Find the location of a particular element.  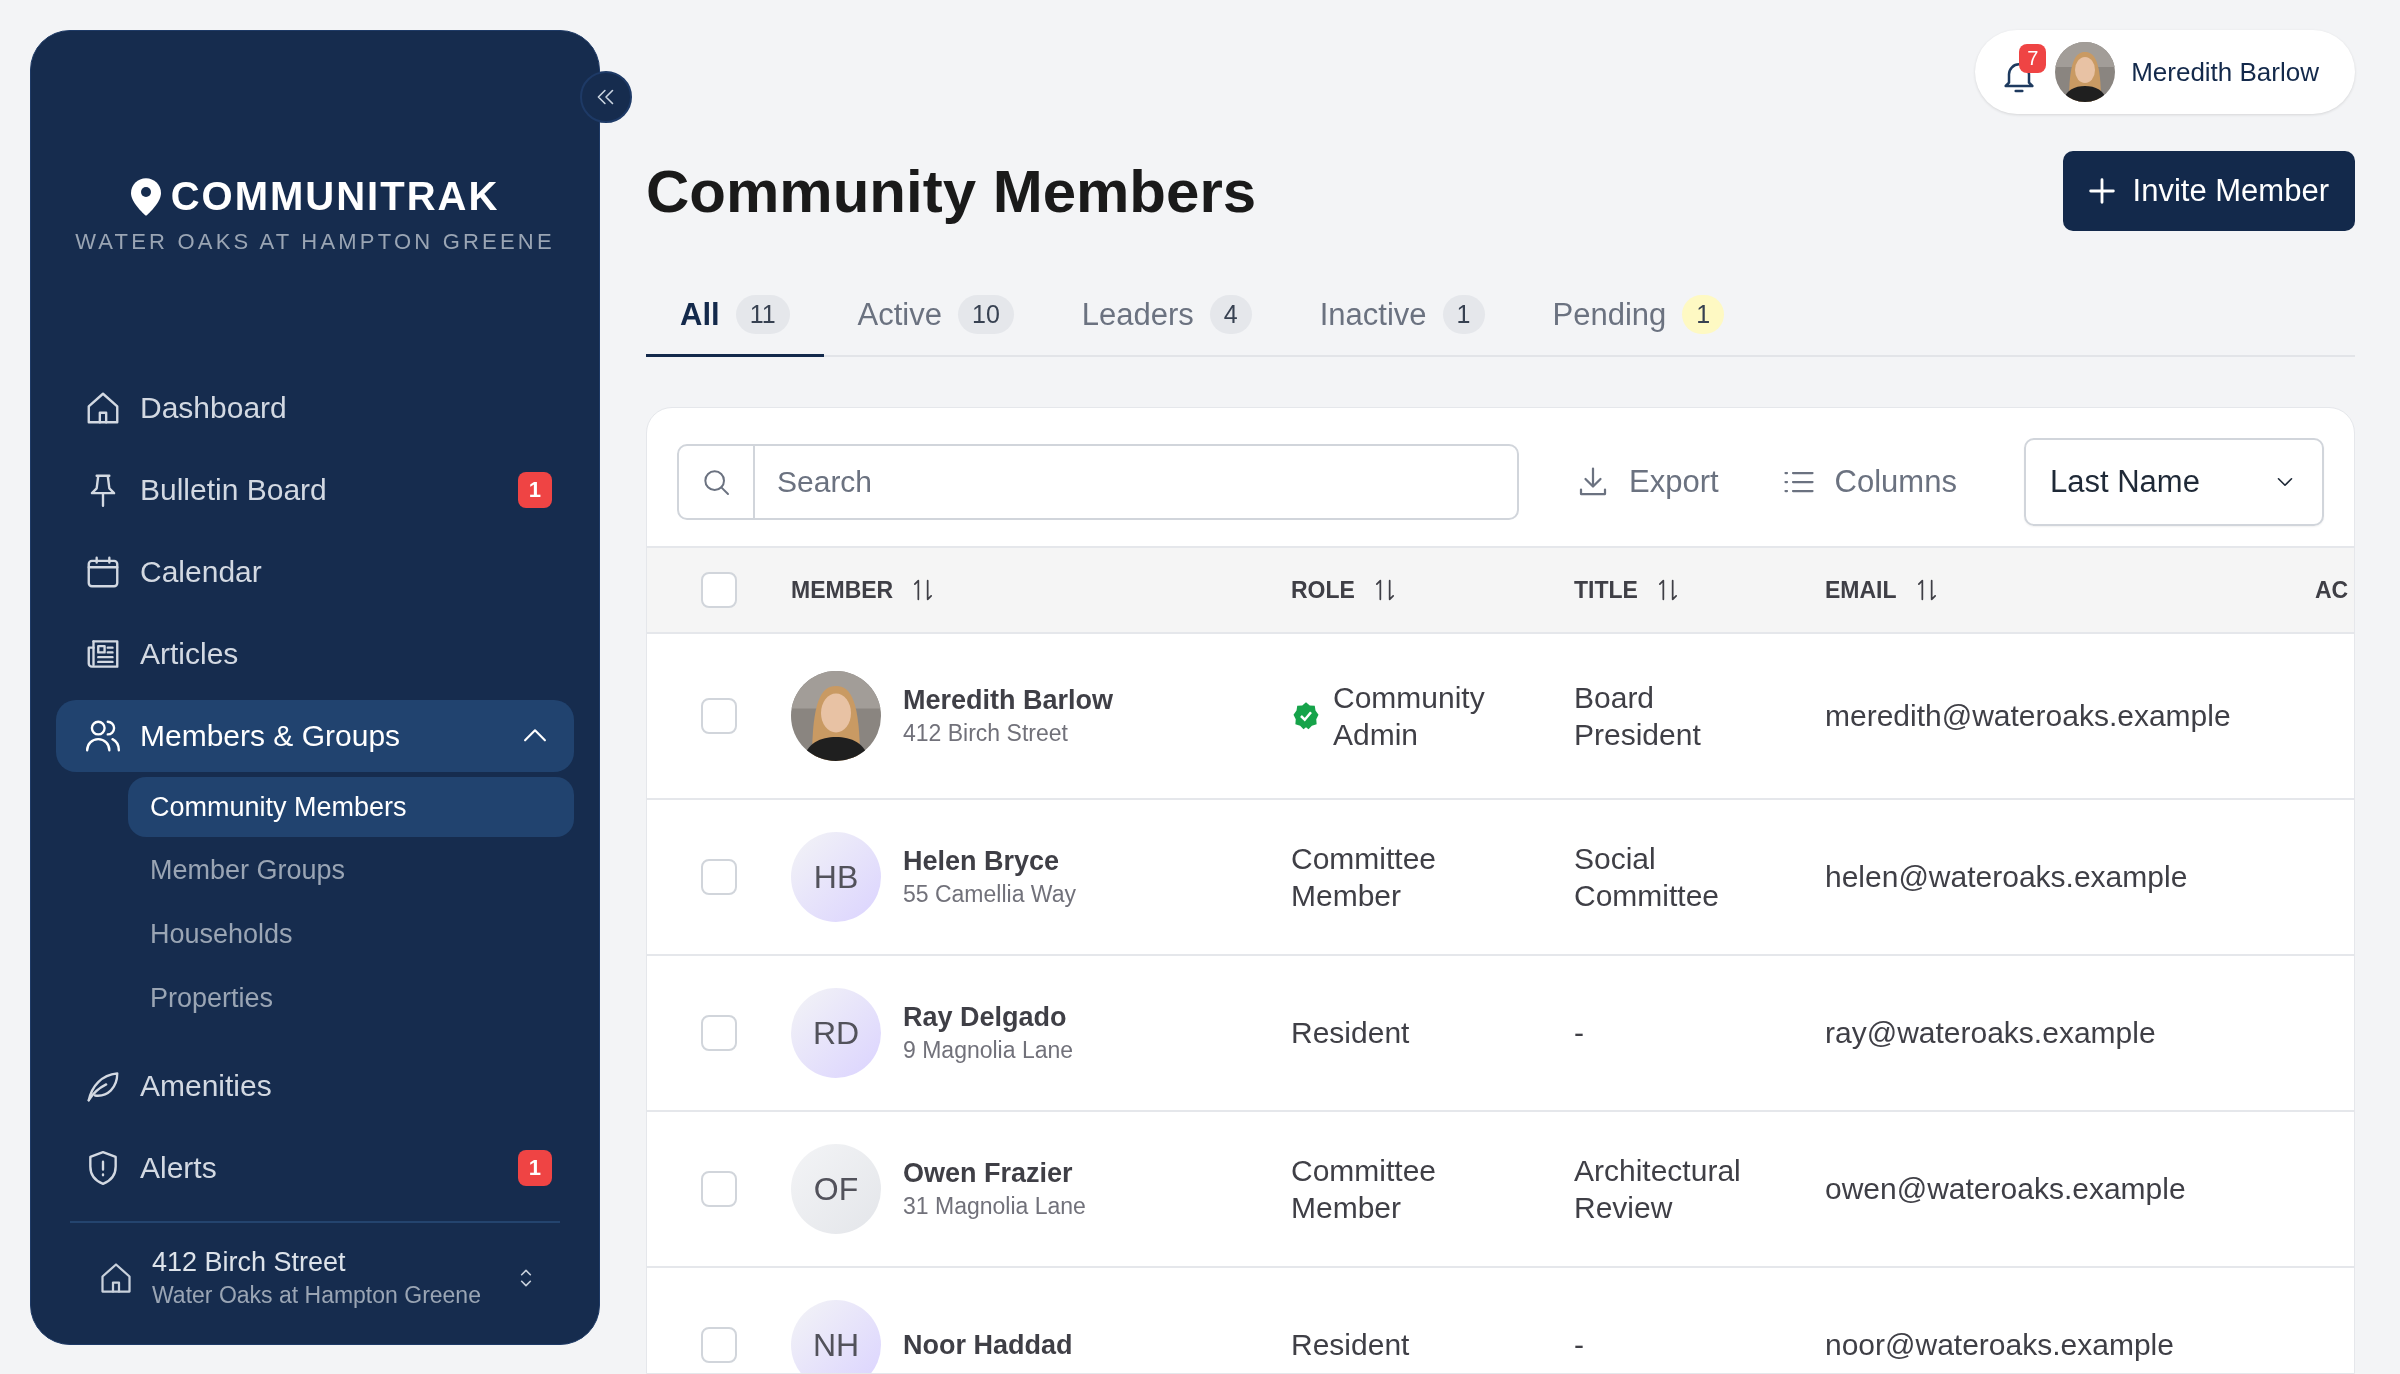

column-header: MEMBER is located at coordinates (1041, 590).